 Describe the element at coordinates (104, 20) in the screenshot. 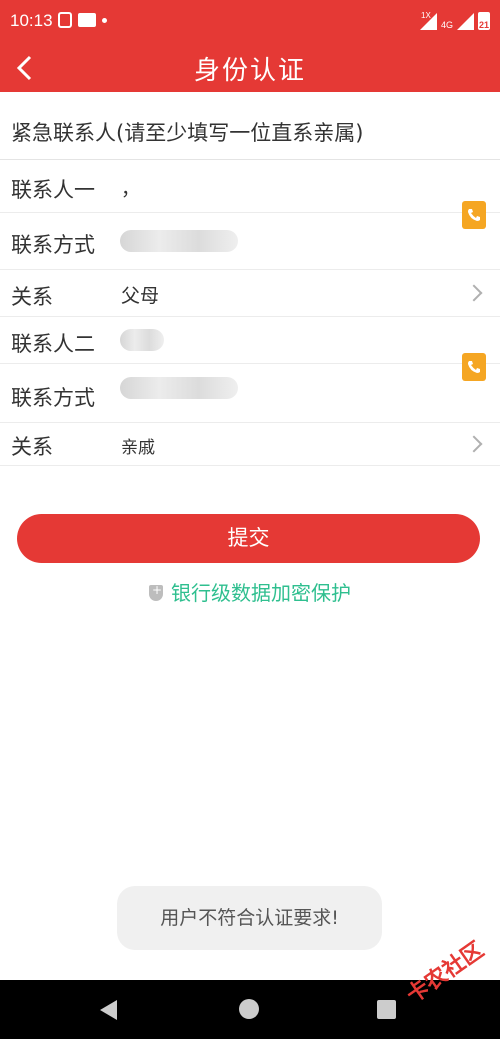

I see `notification-dot-icon` at that location.